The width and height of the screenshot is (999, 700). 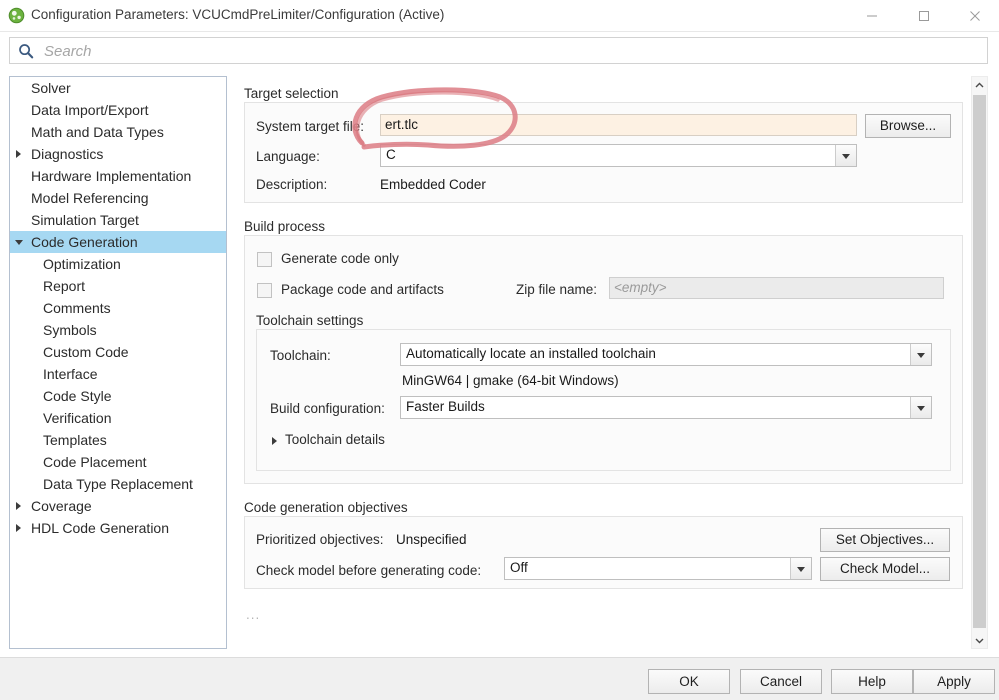 What do you see at coordinates (118, 308) in the screenshot?
I see `sidebar-item-comments: Comments` at bounding box center [118, 308].